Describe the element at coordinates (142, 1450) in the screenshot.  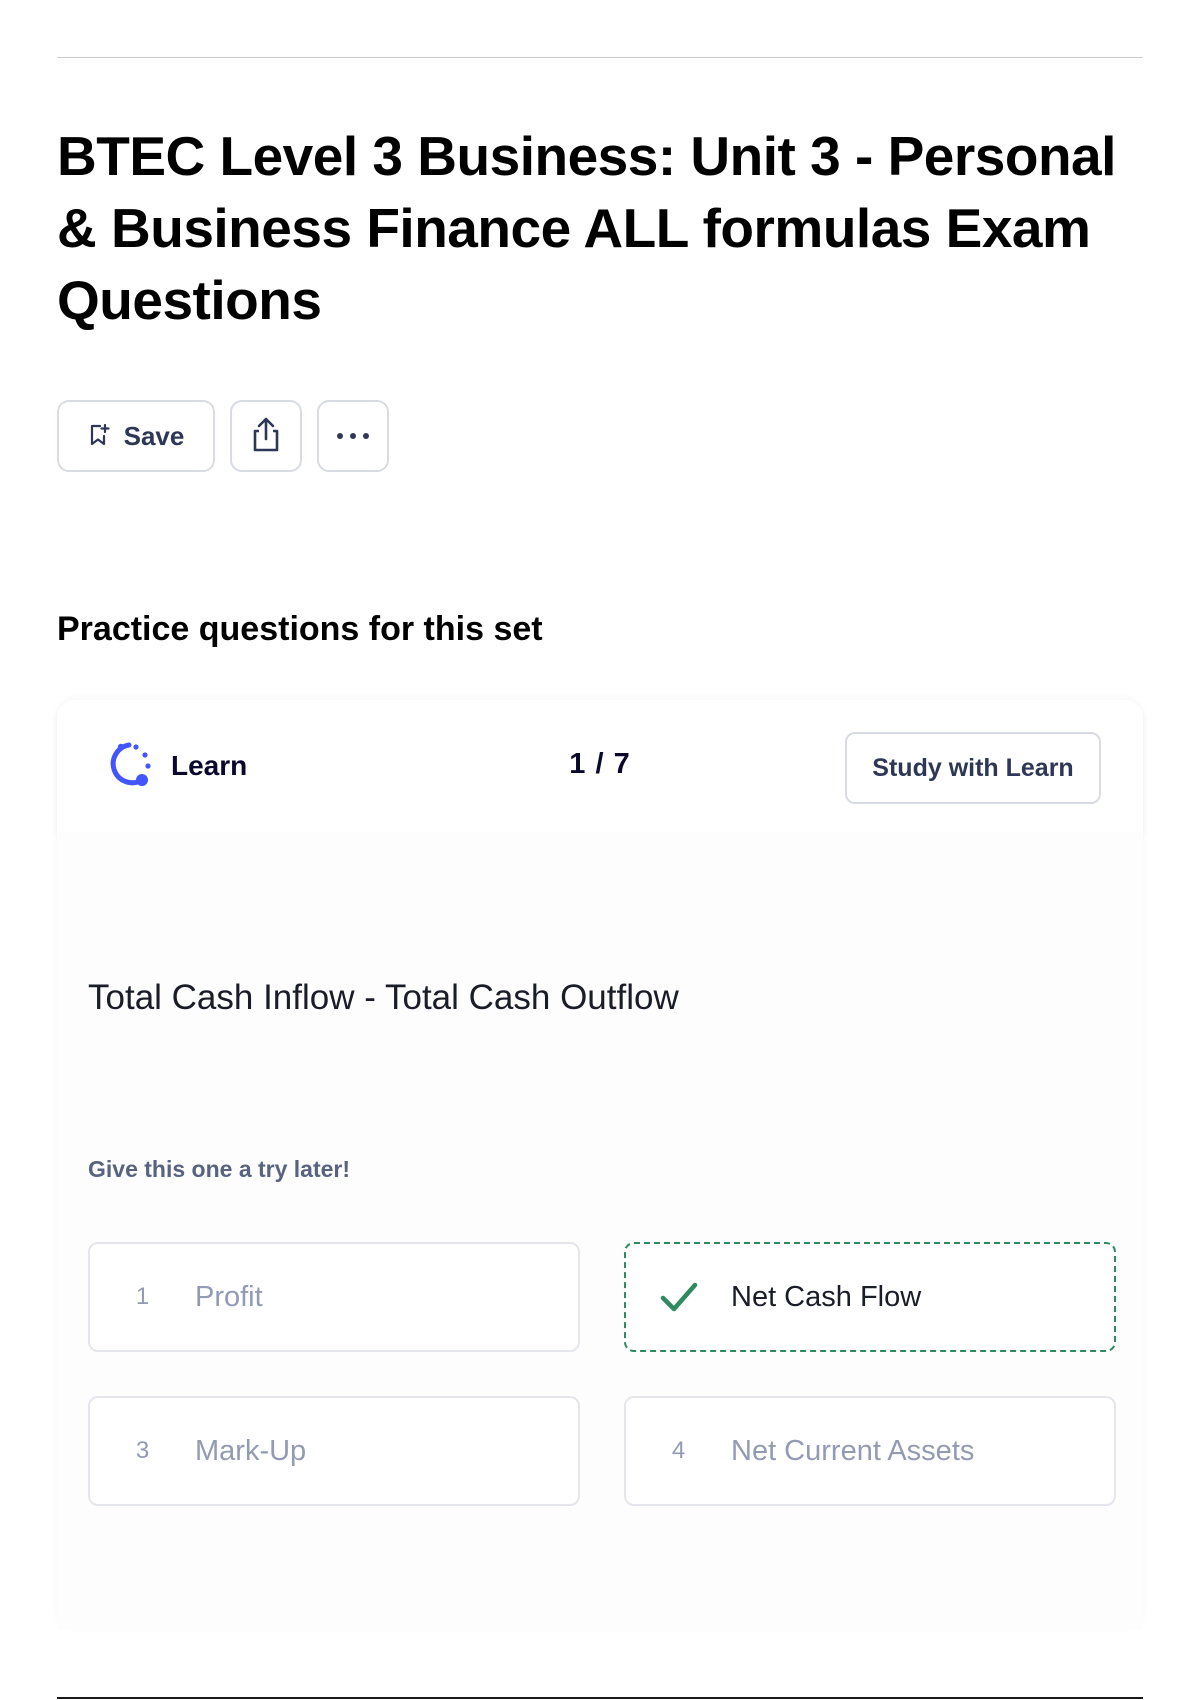
I see `option-number: 3` at that location.